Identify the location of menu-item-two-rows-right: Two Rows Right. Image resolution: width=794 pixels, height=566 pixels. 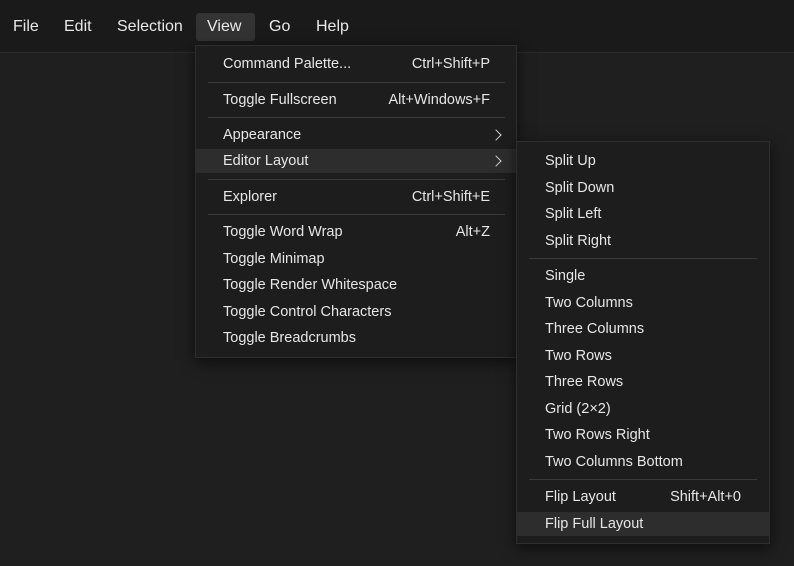
(643, 435).